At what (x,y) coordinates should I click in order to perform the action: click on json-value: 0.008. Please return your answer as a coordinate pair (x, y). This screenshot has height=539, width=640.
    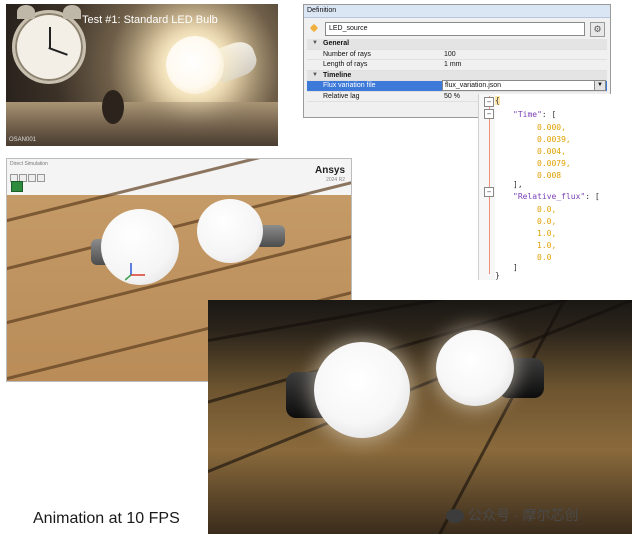
    Looking at the image, I should click on (549, 175).